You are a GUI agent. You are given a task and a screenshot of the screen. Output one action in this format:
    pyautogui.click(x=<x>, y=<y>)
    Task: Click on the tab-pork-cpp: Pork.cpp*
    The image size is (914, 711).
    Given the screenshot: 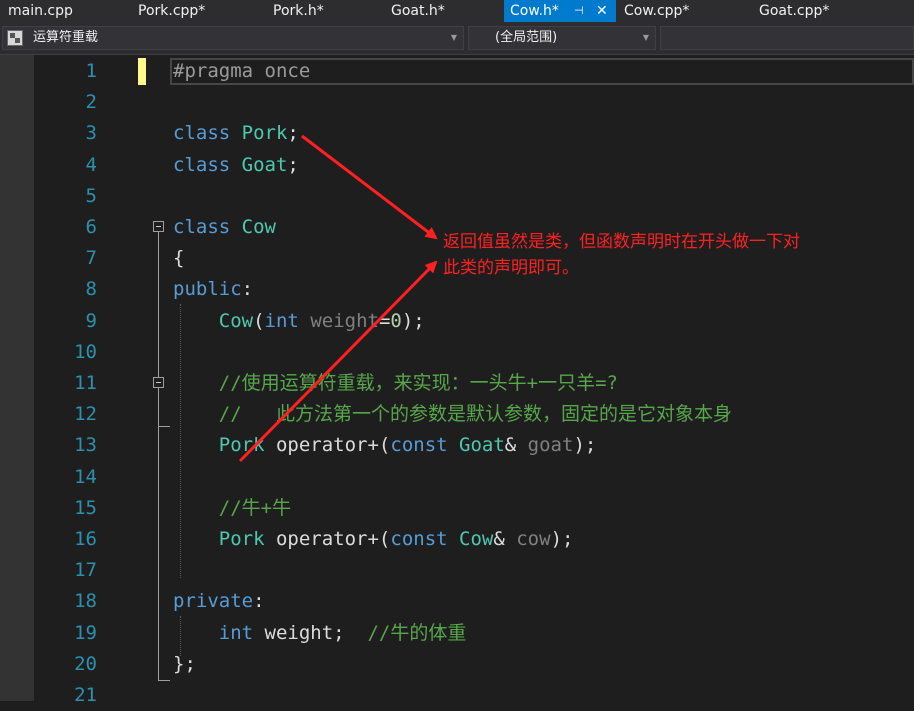 What is the action you would take?
    pyautogui.click(x=171, y=11)
    